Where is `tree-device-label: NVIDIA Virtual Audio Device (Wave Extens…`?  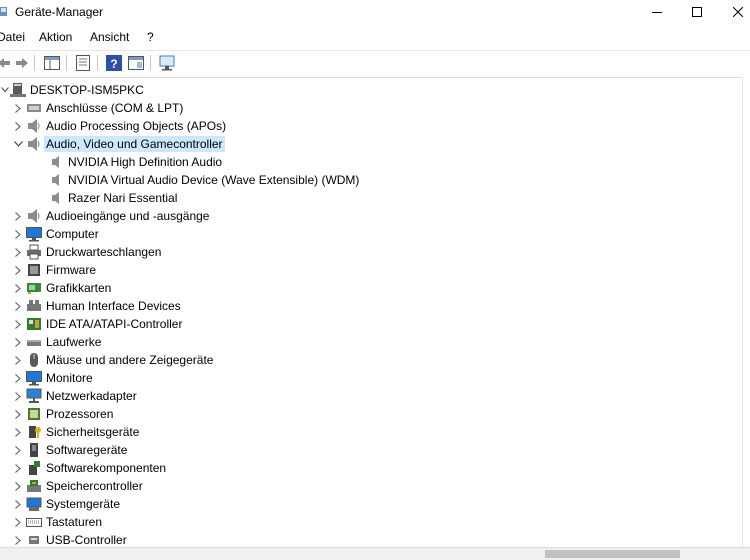 tree-device-label: NVIDIA Virtual Audio Device (Wave Extens… is located at coordinates (214, 180).